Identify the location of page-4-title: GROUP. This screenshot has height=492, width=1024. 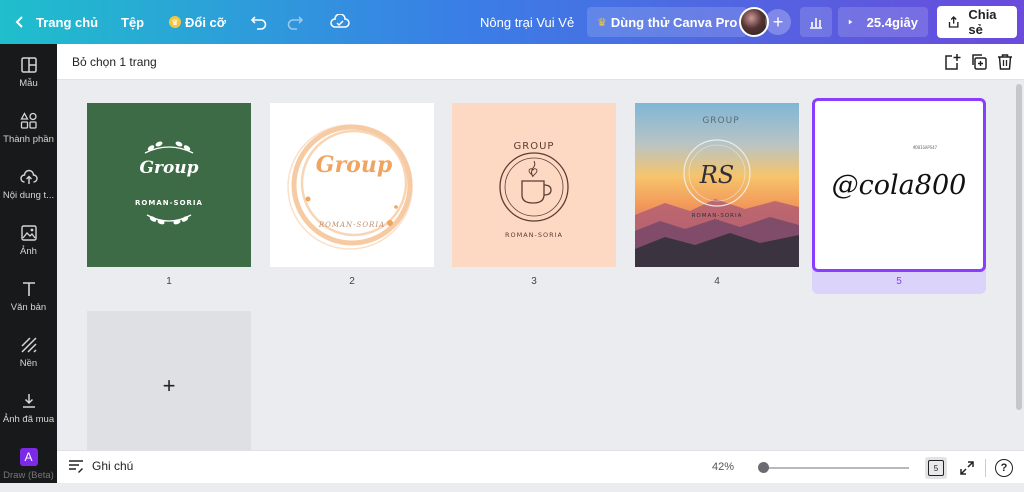
(720, 121).